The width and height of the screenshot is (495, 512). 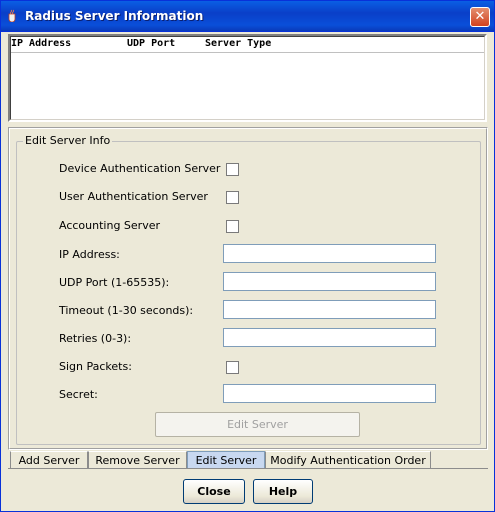 I want to click on accounting-checkbox, so click(x=232, y=226).